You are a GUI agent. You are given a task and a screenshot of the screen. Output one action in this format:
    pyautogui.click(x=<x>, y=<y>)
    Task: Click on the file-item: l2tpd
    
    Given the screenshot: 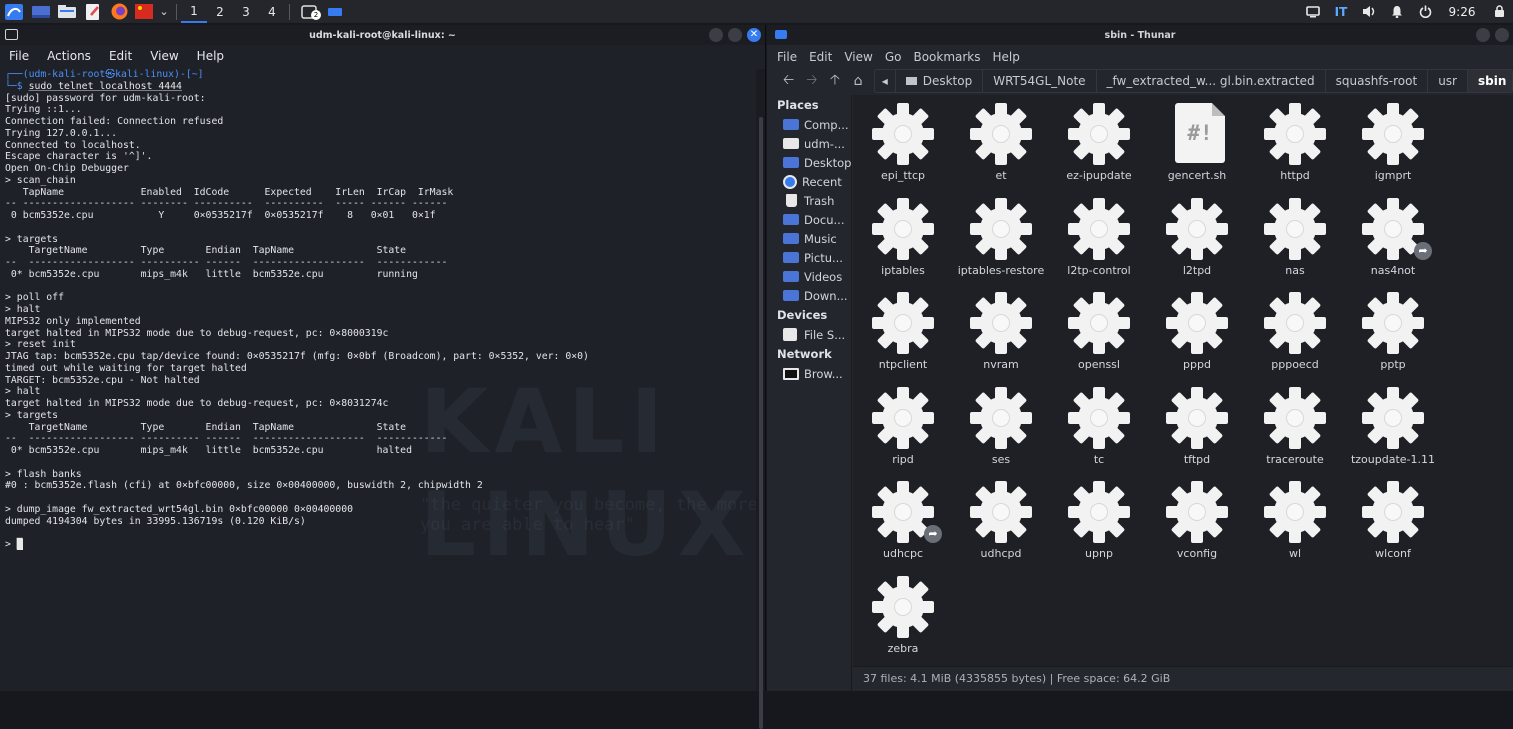 What is the action you would take?
    pyautogui.click(x=1197, y=243)
    